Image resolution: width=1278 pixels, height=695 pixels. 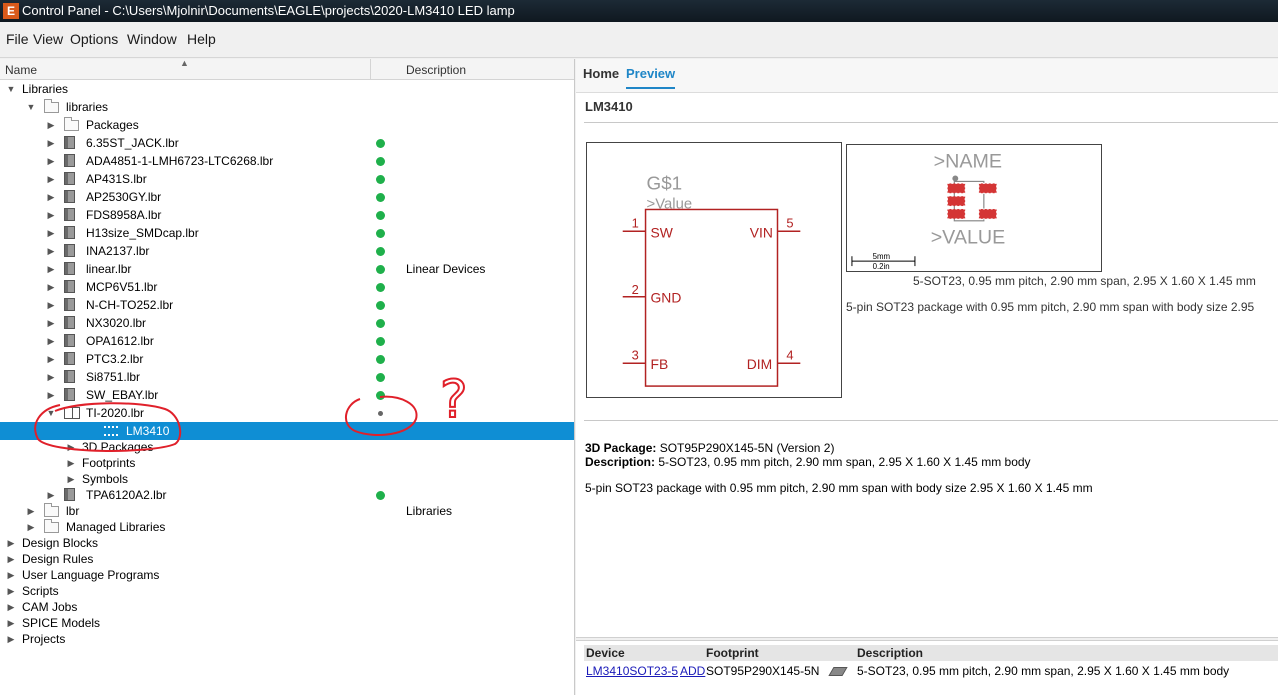 What do you see at coordinates (287, 413) in the screenshot?
I see `tree-row: ▼ TI-2020.lbr` at bounding box center [287, 413].